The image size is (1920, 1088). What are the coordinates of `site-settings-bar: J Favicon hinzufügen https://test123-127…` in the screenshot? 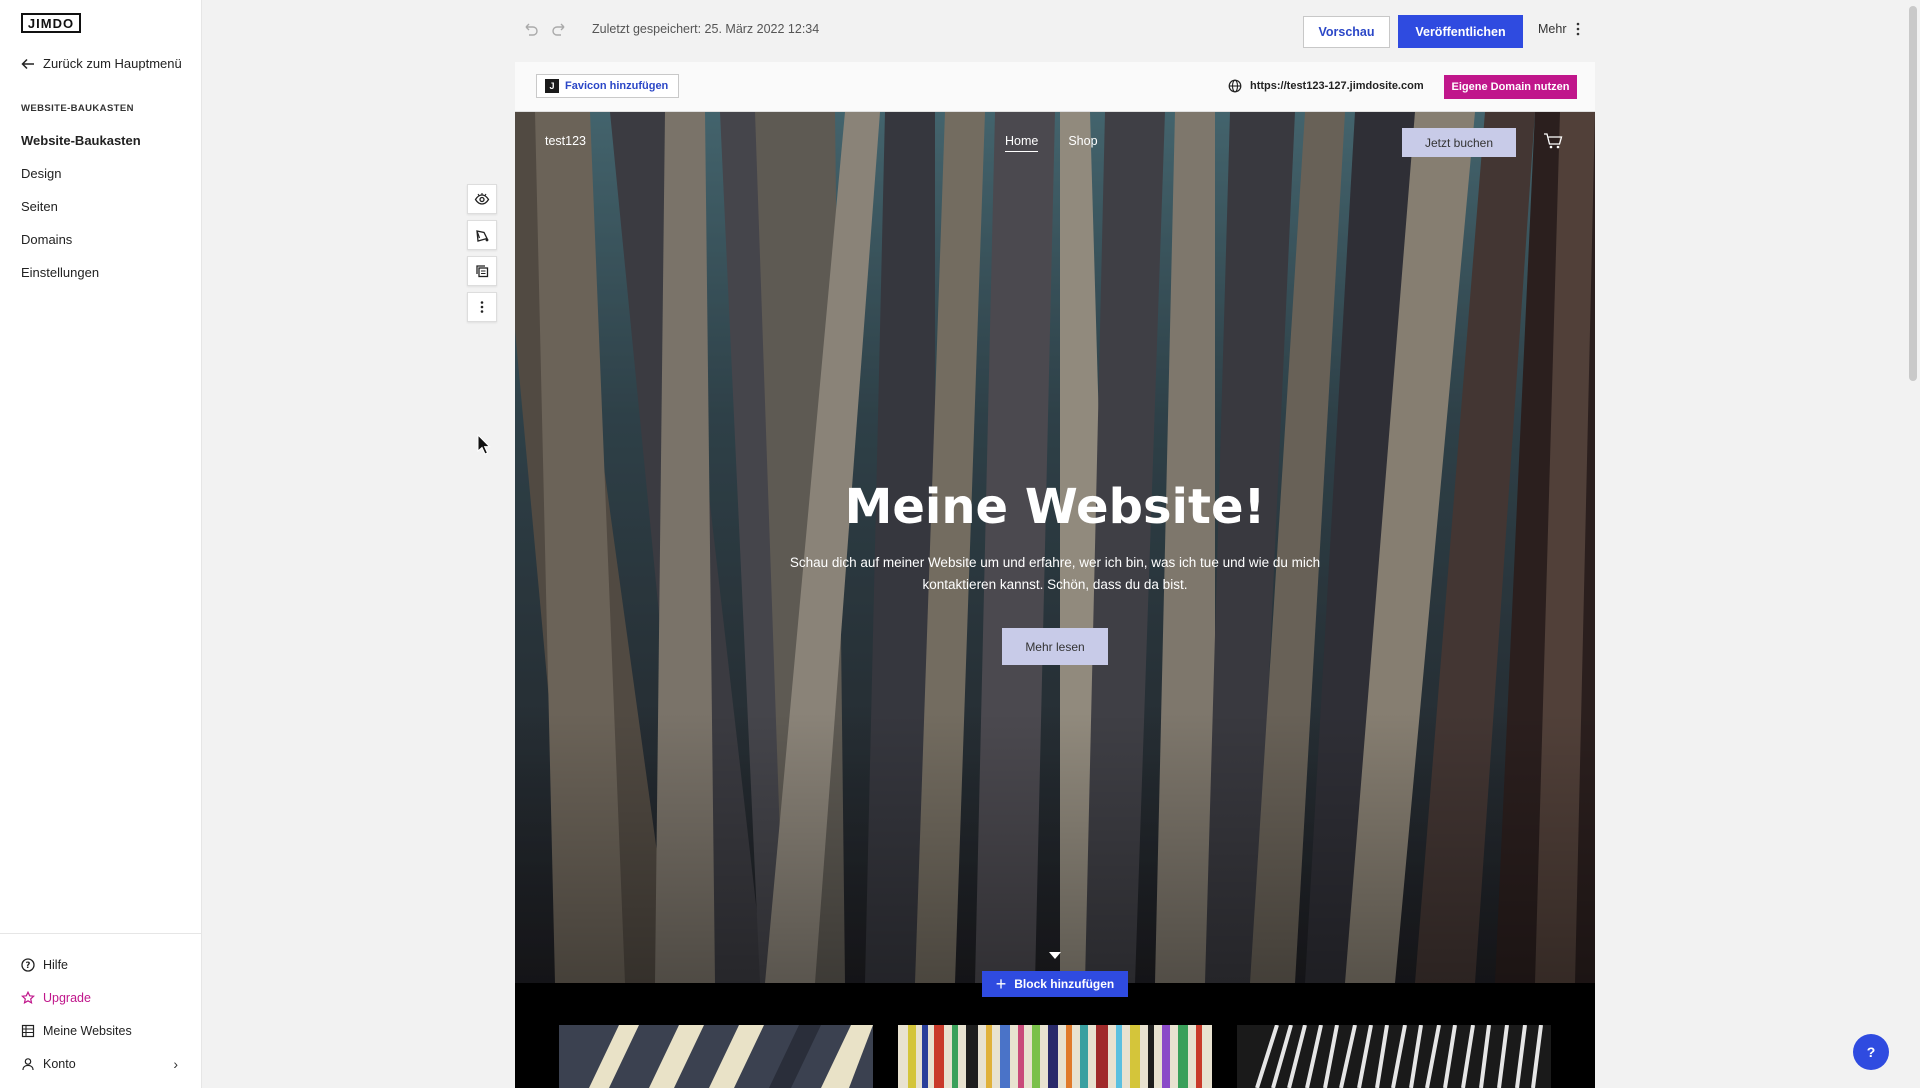 It's located at (1055, 87).